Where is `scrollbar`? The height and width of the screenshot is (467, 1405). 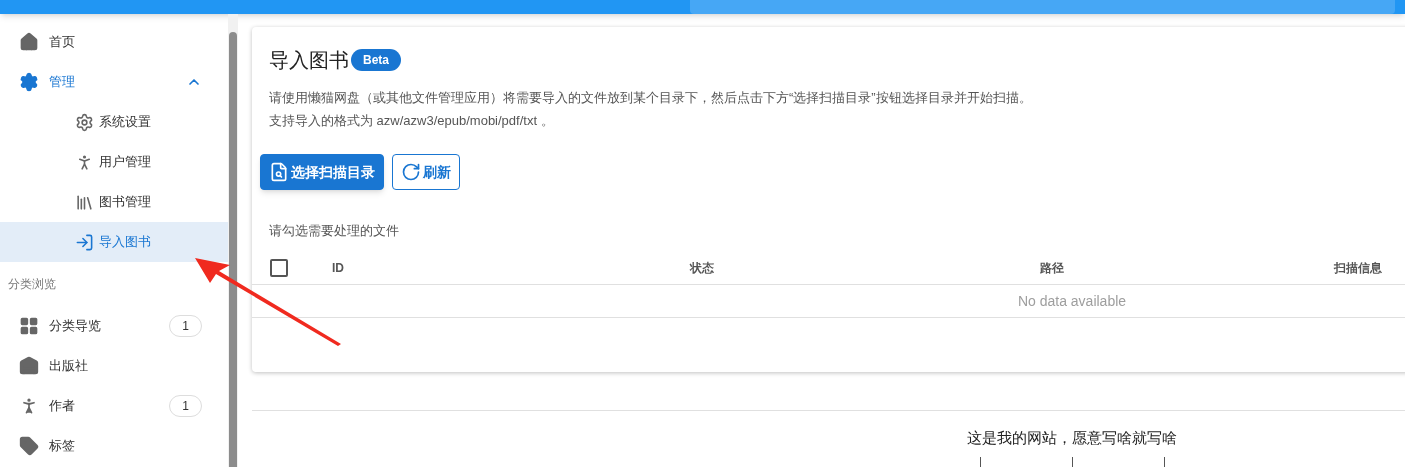 scrollbar is located at coordinates (233, 240).